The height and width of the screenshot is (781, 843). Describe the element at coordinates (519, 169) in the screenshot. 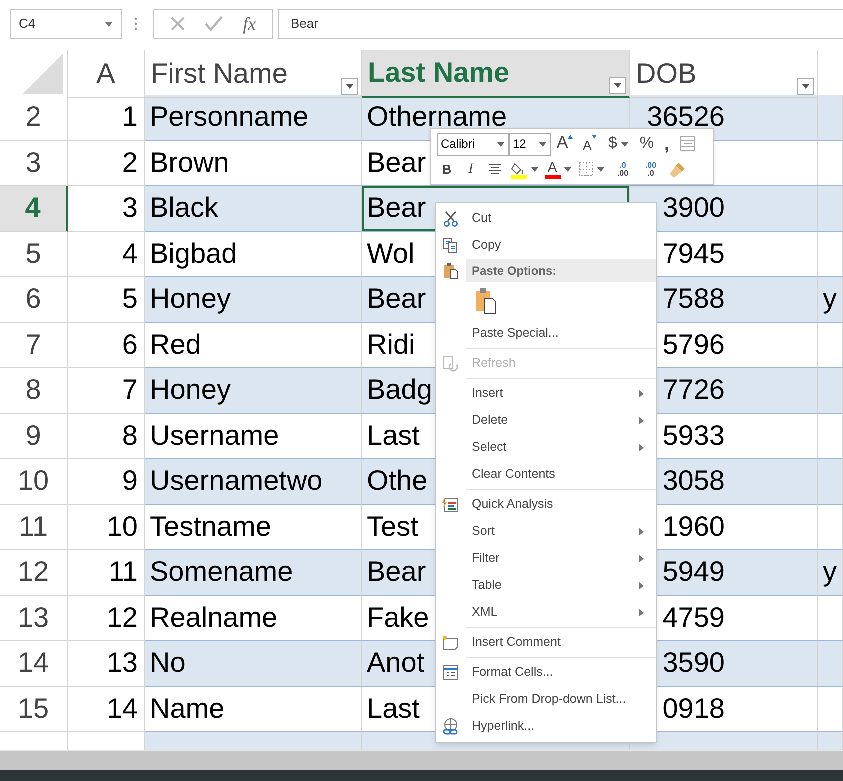

I see `fill-color-icon` at that location.